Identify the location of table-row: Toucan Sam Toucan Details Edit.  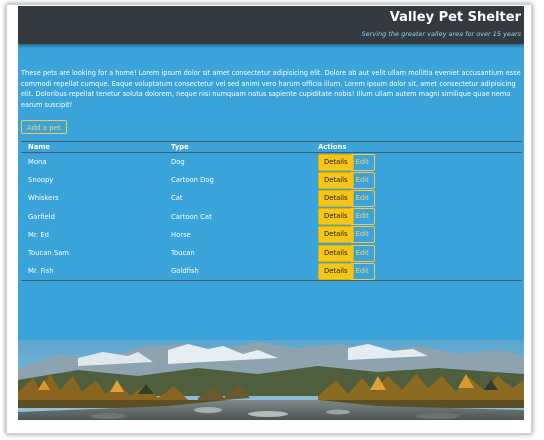
(271, 253).